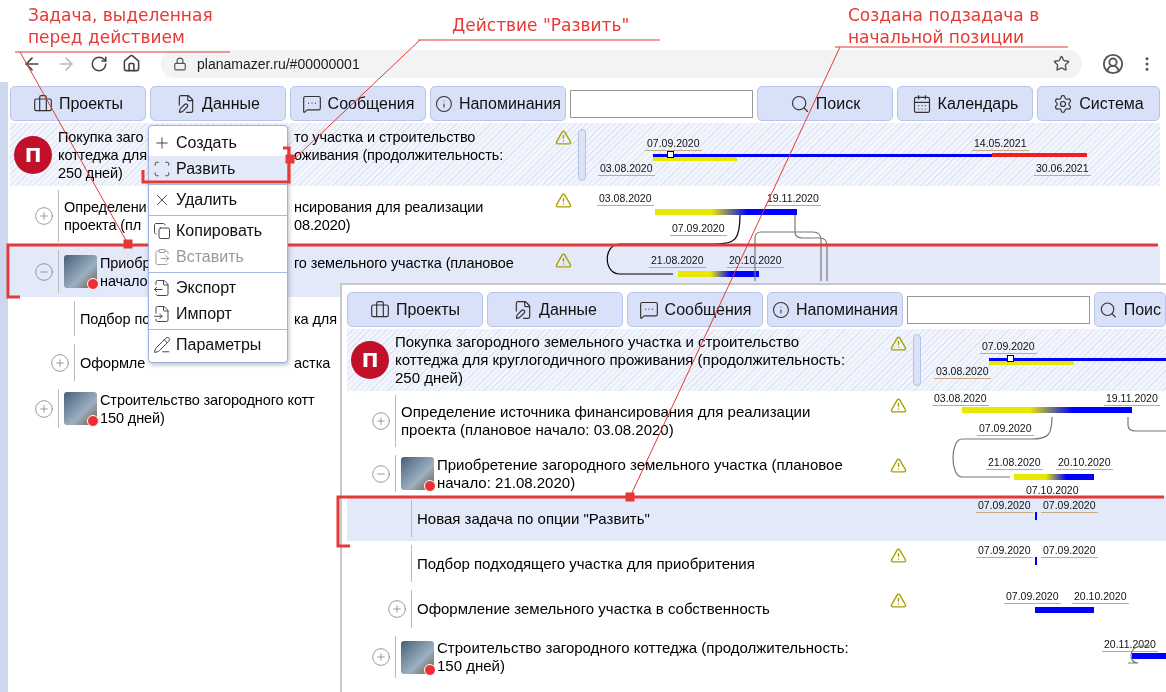 The width and height of the screenshot is (1166, 692). Describe the element at coordinates (132, 417) in the screenshot. I see `task-title: 150 дней)` at that location.